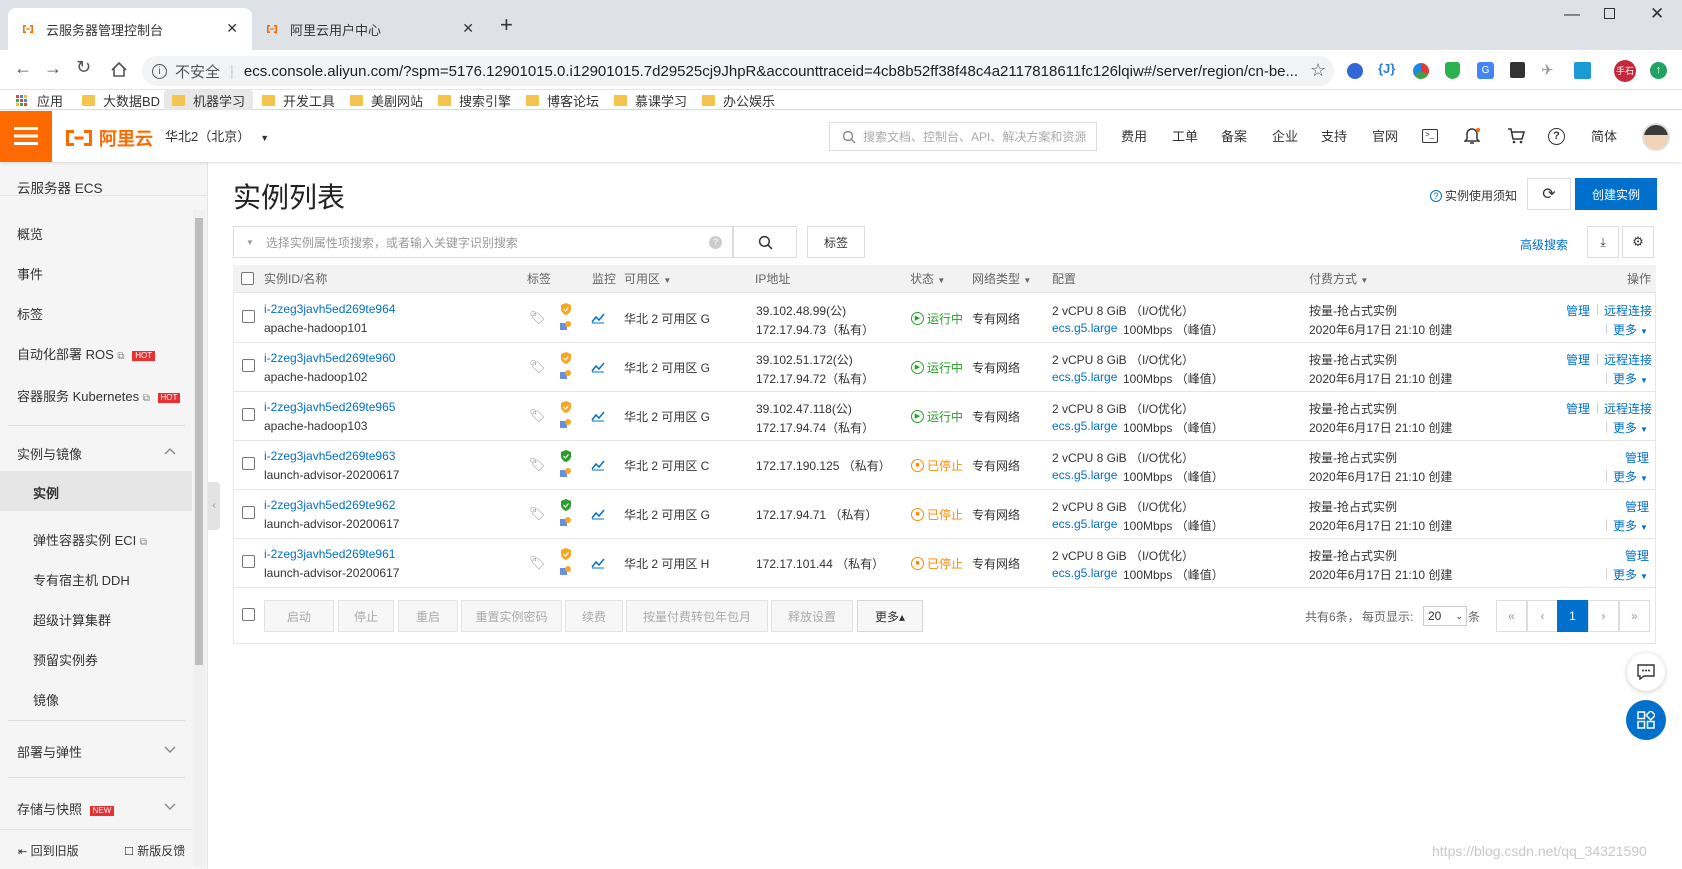 The image size is (1682, 869). Describe the element at coordinates (836, 242) in the screenshot. I see `tag-filter-button: 标签` at that location.